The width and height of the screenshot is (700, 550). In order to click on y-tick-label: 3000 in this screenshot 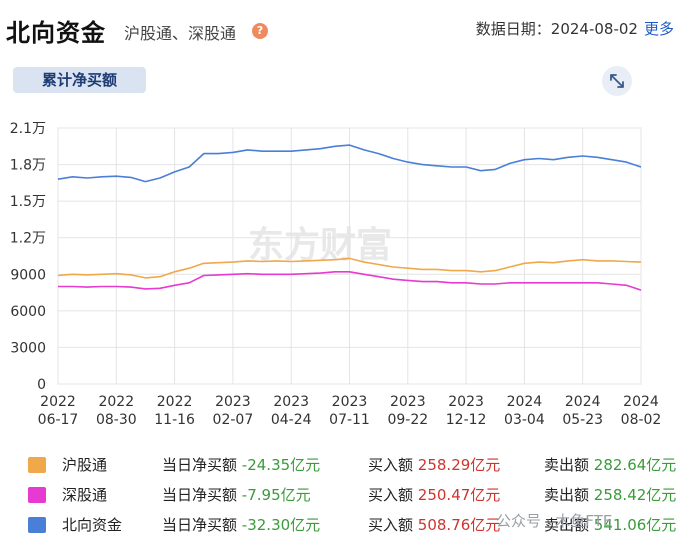, I will do `click(28, 348)`.